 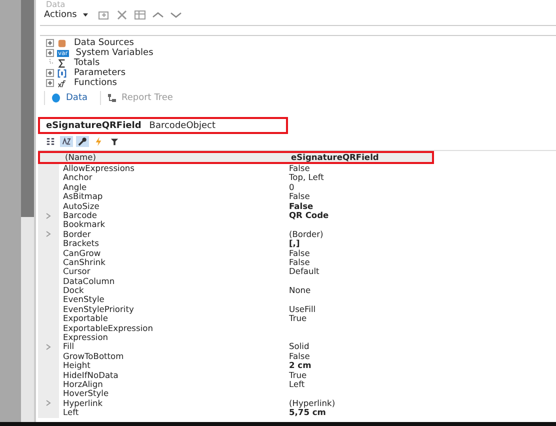 What do you see at coordinates (236, 375) in the screenshot?
I see `property-row: HideIfNoData True` at bounding box center [236, 375].